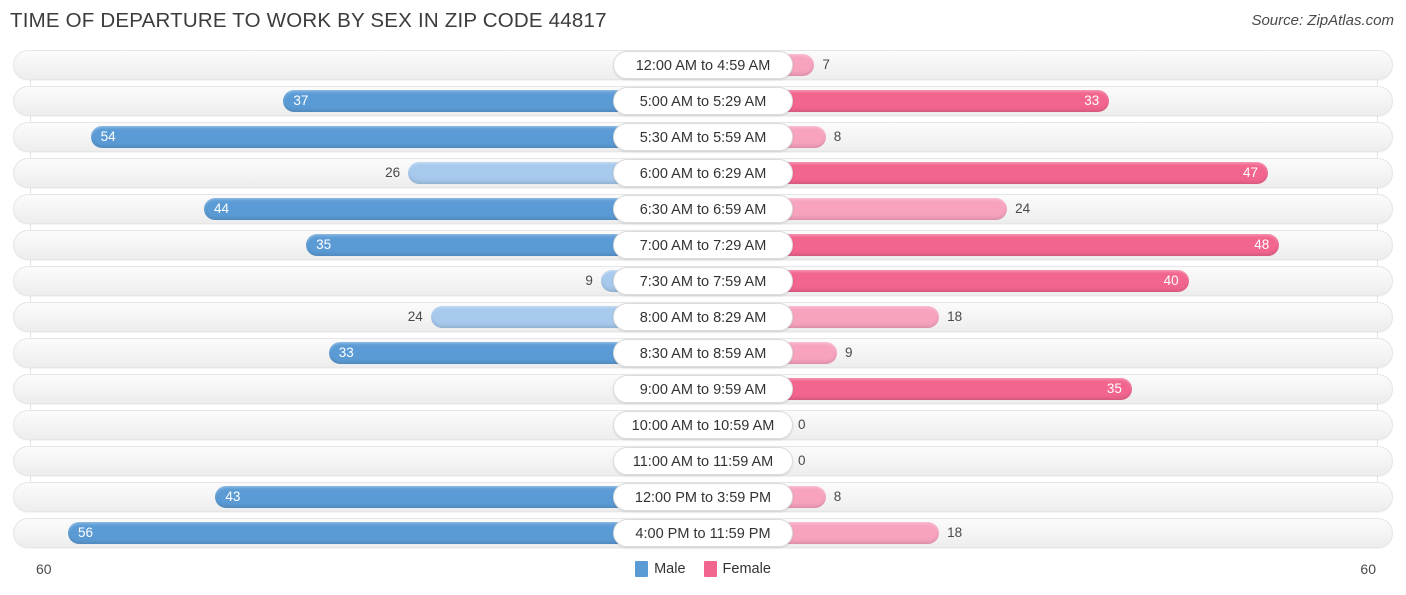  Describe the element at coordinates (346, 352) in the screenshot. I see `male-value-label: 33` at that location.